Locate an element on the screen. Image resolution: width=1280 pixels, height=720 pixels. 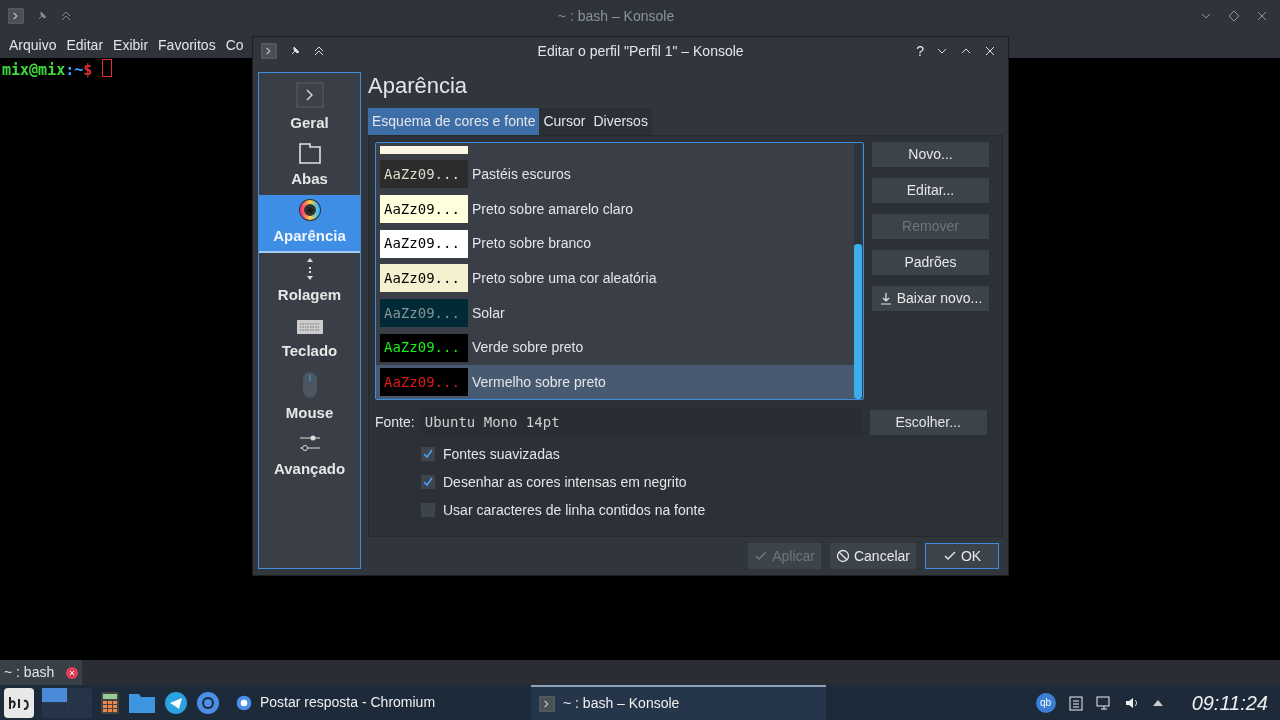
cancel-icon is located at coordinates (842, 556).